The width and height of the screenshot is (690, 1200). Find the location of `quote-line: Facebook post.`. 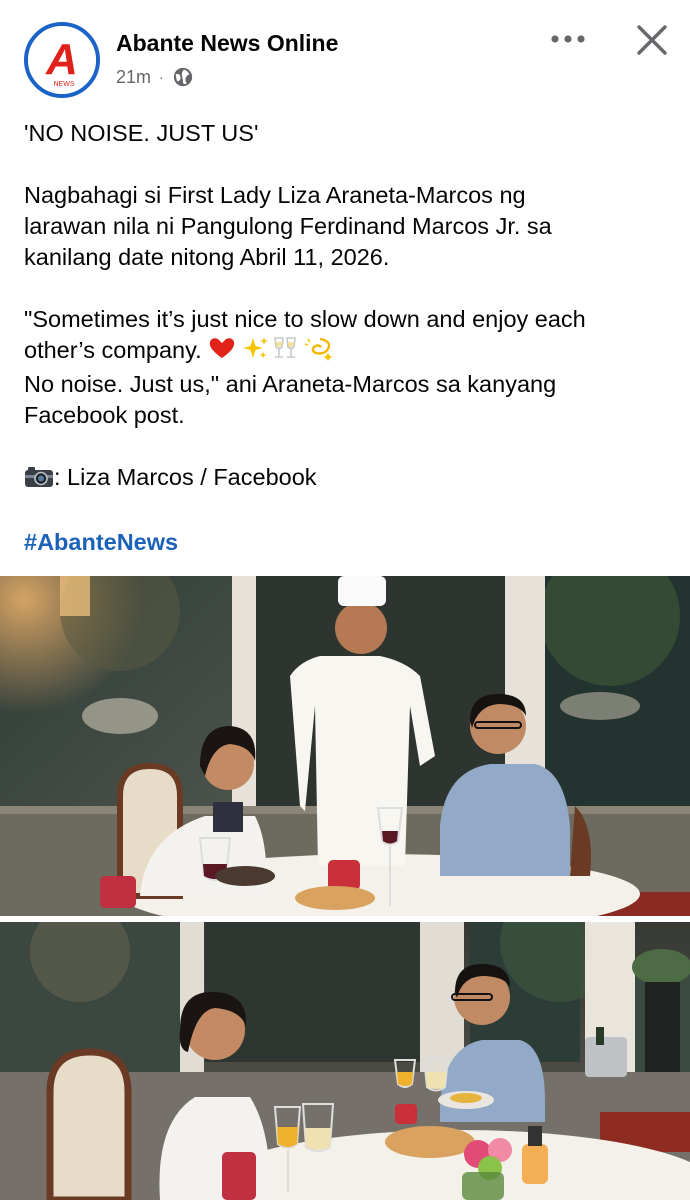

quote-line: Facebook post. is located at coordinates (104, 415).